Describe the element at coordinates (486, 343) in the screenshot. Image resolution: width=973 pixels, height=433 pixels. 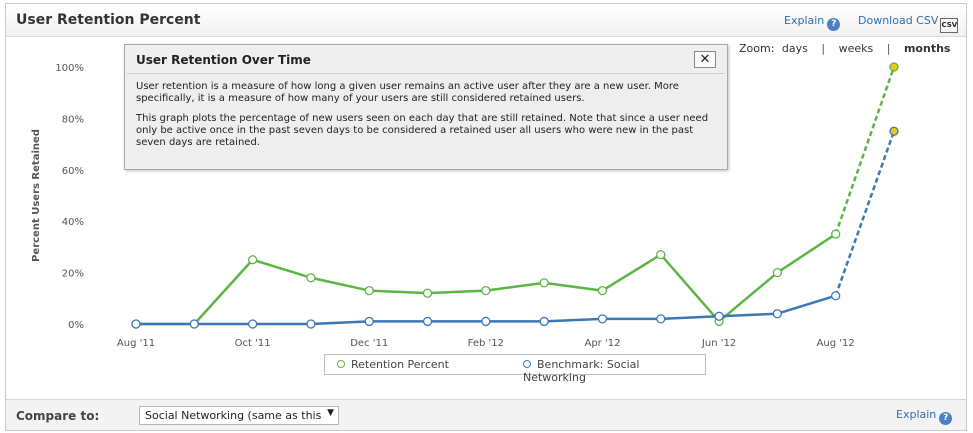
I see `x-tick-label: Feb '12` at that location.